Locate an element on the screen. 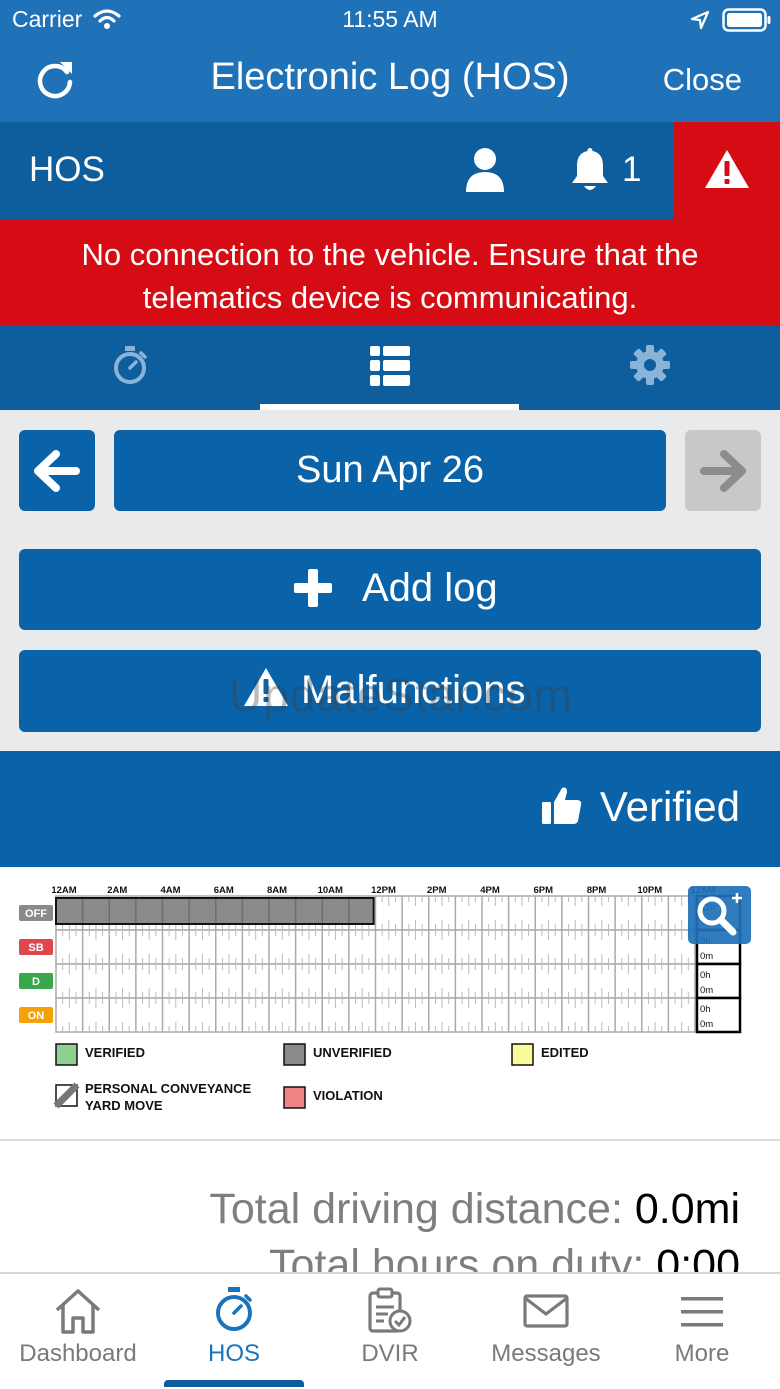 This screenshot has height=1389, width=780. legend-edited-swatch is located at coordinates (522, 1054).